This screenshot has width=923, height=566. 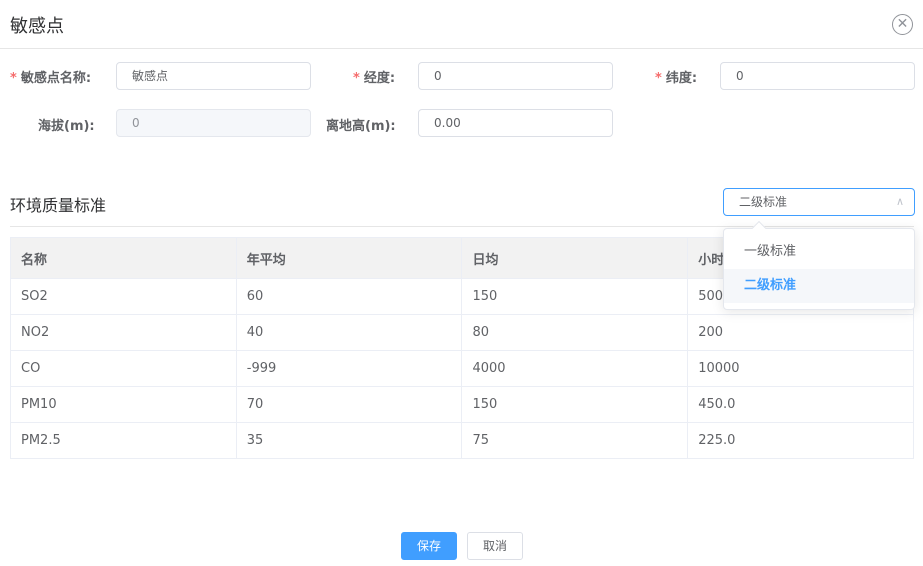 What do you see at coordinates (213, 123) in the screenshot?
I see `altitude-input: 0` at bounding box center [213, 123].